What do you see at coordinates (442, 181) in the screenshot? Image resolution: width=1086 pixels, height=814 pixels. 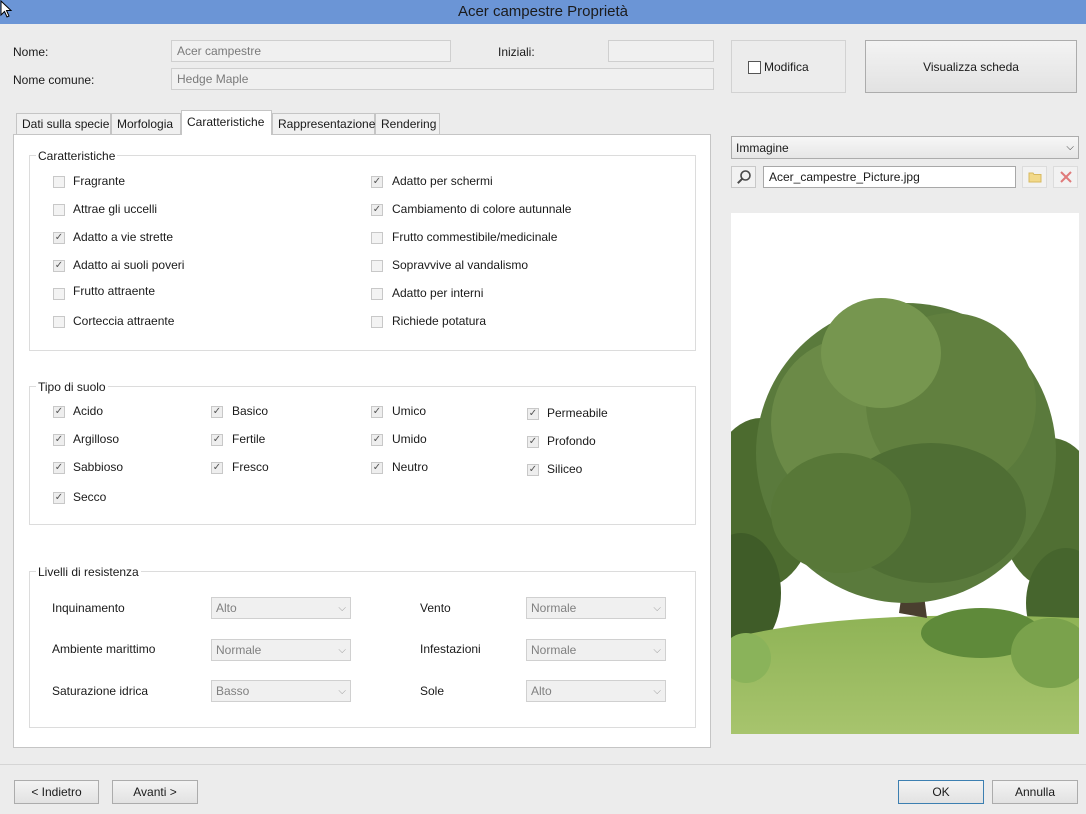 I see `schermi-label: Adatto per schermi` at bounding box center [442, 181].